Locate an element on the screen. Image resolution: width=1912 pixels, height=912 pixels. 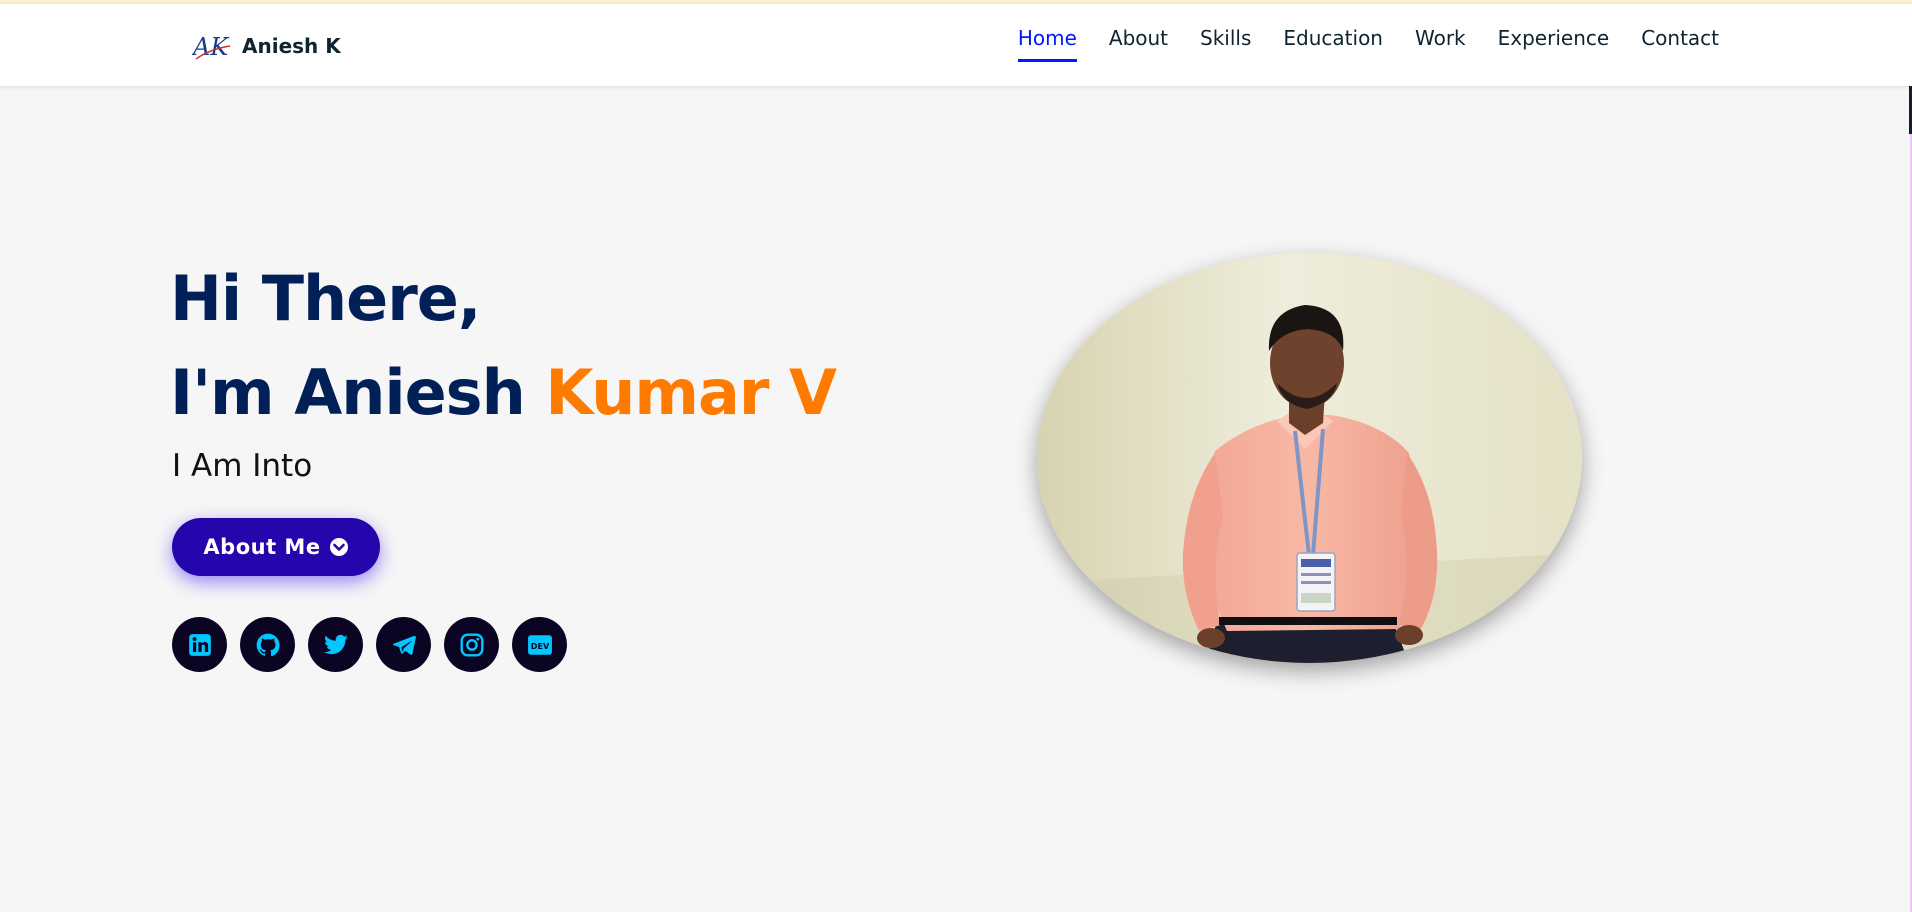
about-me-button: About Me is located at coordinates (276, 547).